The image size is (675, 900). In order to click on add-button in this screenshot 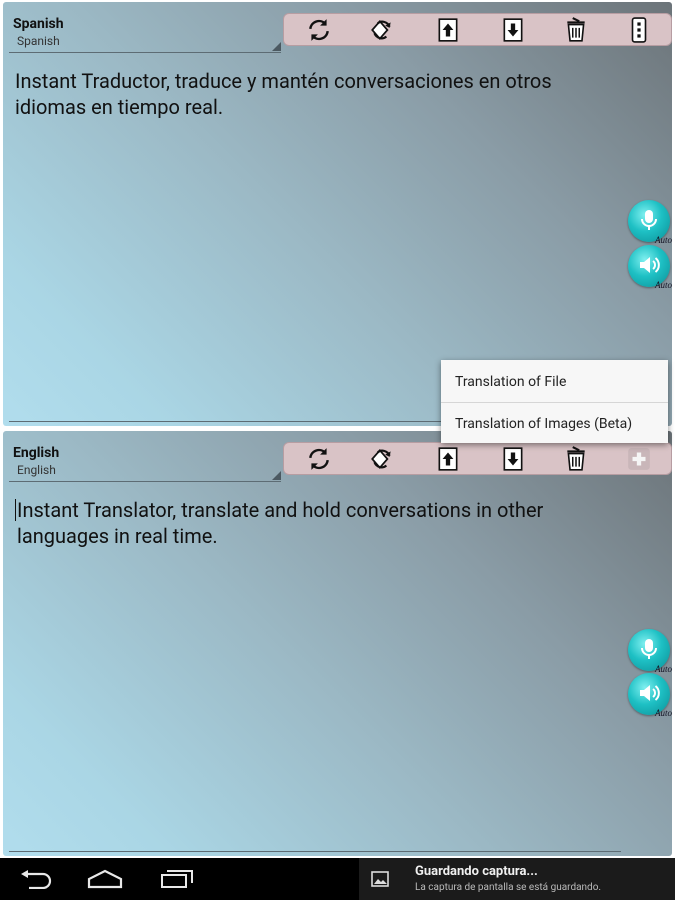, I will do `click(639, 459)`.